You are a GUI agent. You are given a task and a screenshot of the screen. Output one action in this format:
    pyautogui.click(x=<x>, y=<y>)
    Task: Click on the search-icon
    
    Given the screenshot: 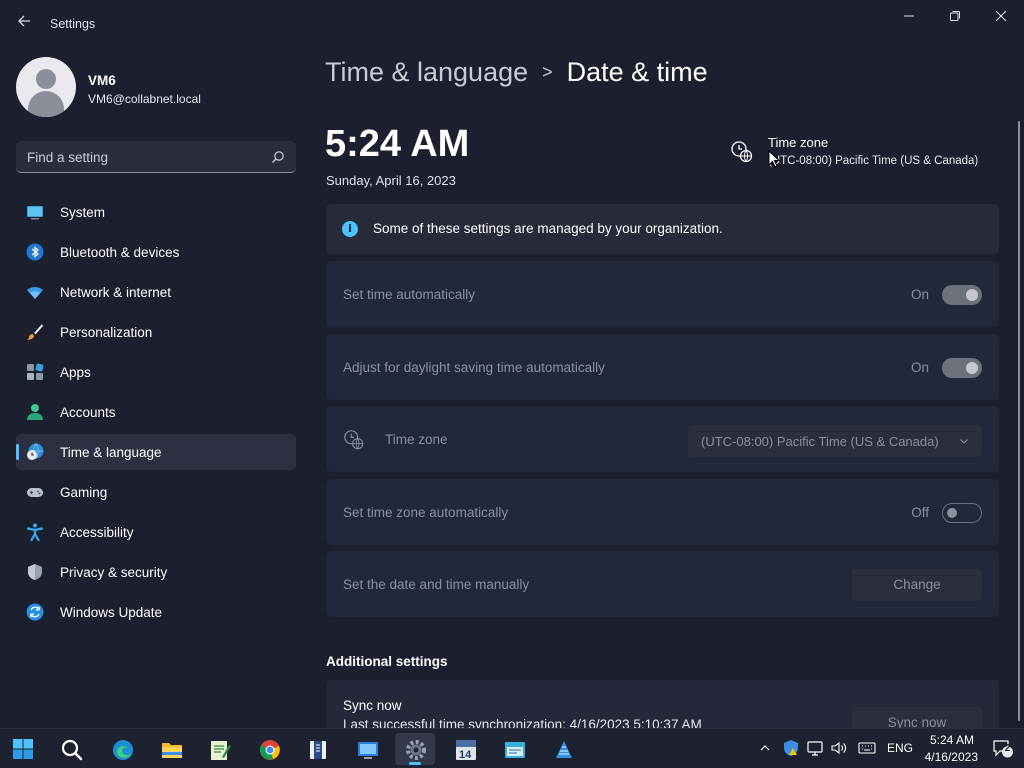 What is the action you would take?
    pyautogui.click(x=278, y=157)
    